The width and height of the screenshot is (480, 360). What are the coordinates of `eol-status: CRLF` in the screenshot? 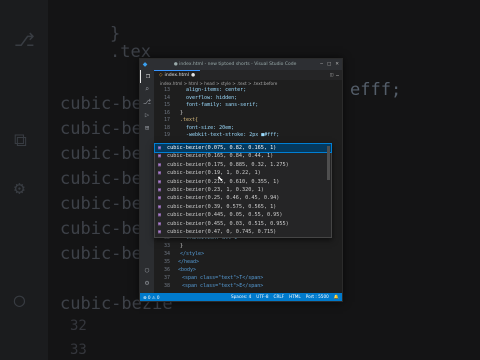 It's located at (279, 297).